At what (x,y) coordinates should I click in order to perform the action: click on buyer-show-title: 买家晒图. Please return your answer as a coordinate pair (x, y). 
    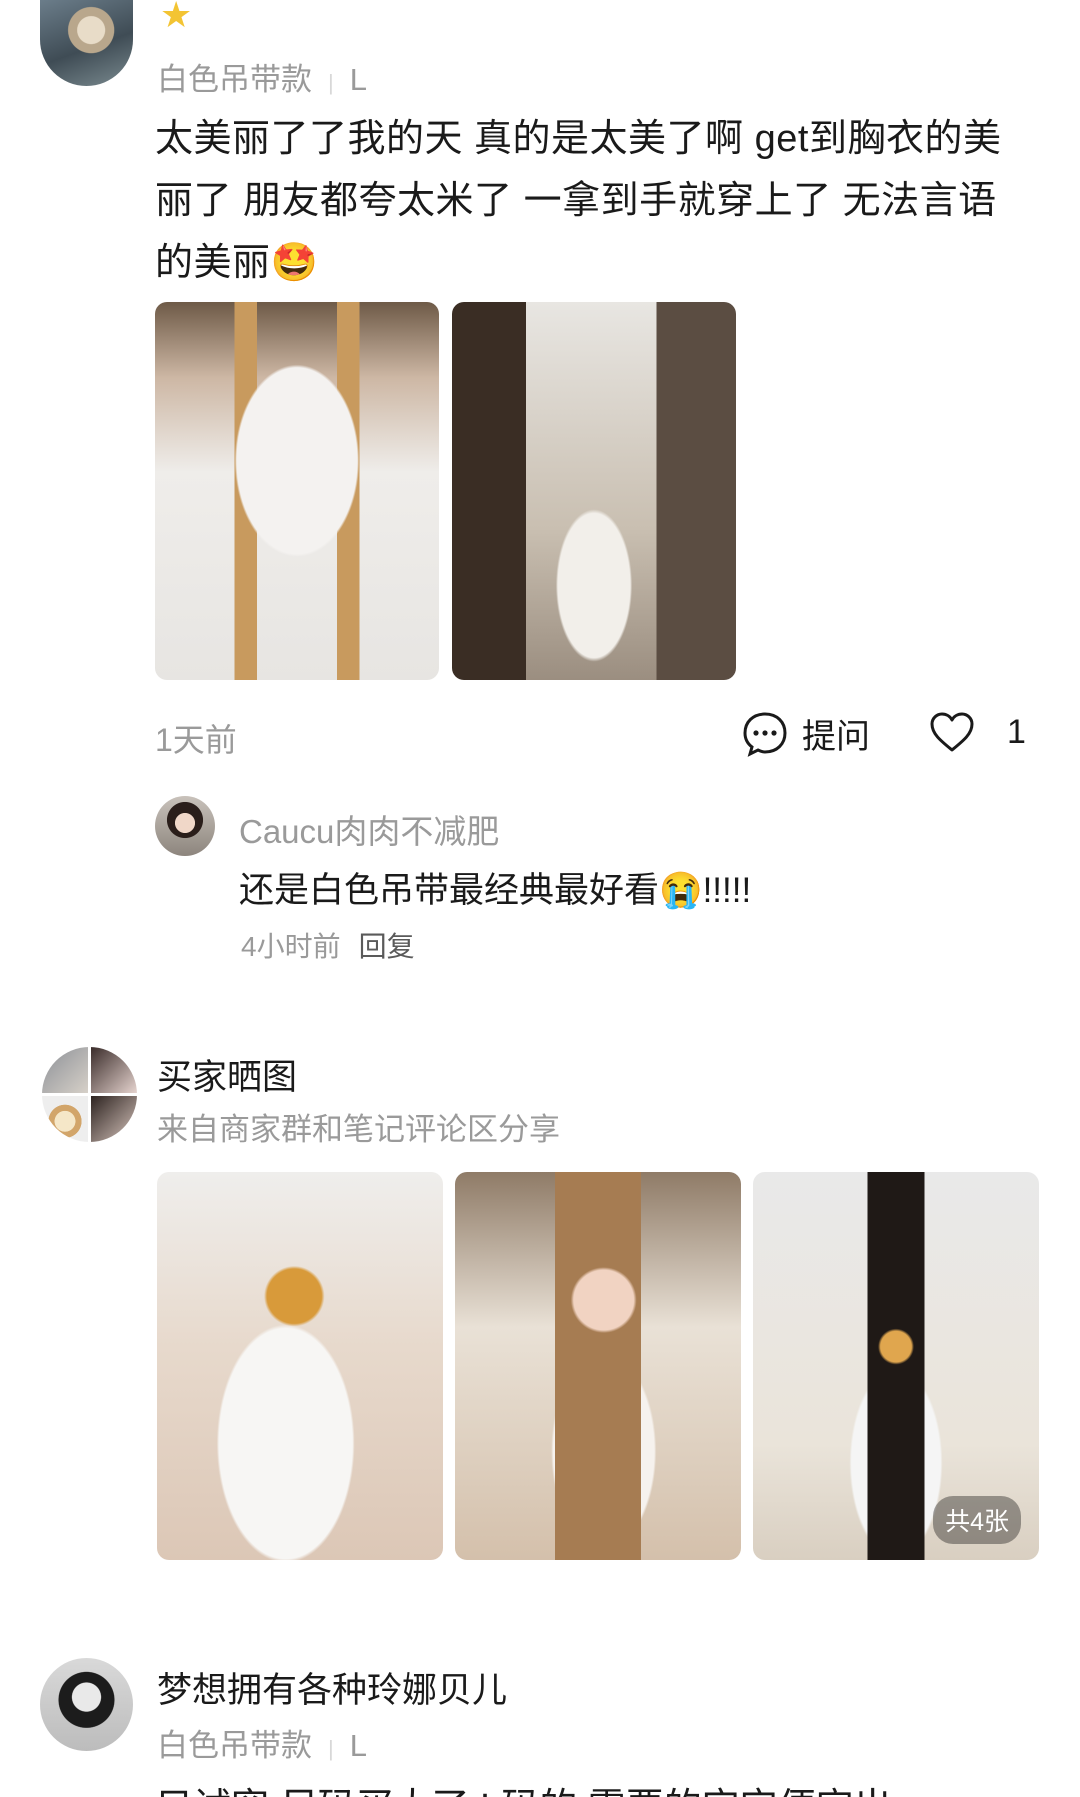
    Looking at the image, I should click on (227, 1074).